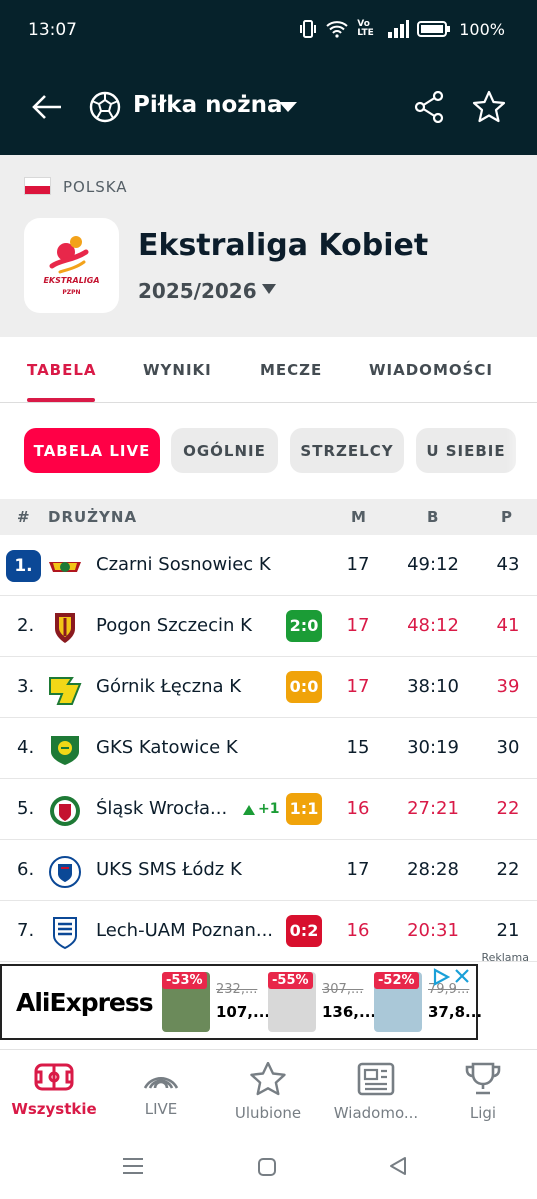  Describe the element at coordinates (161, 1109) in the screenshot. I see `nav-label: LIVE` at that location.